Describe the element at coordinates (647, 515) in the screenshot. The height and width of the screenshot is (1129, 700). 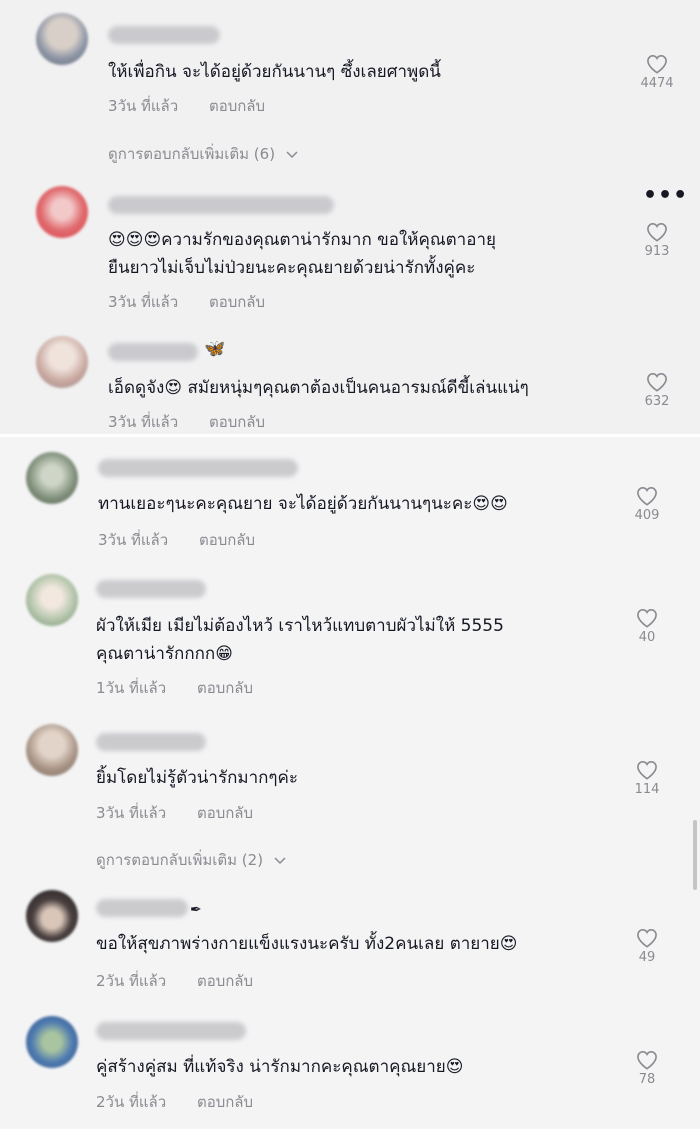
I see `like-count: 409` at that location.